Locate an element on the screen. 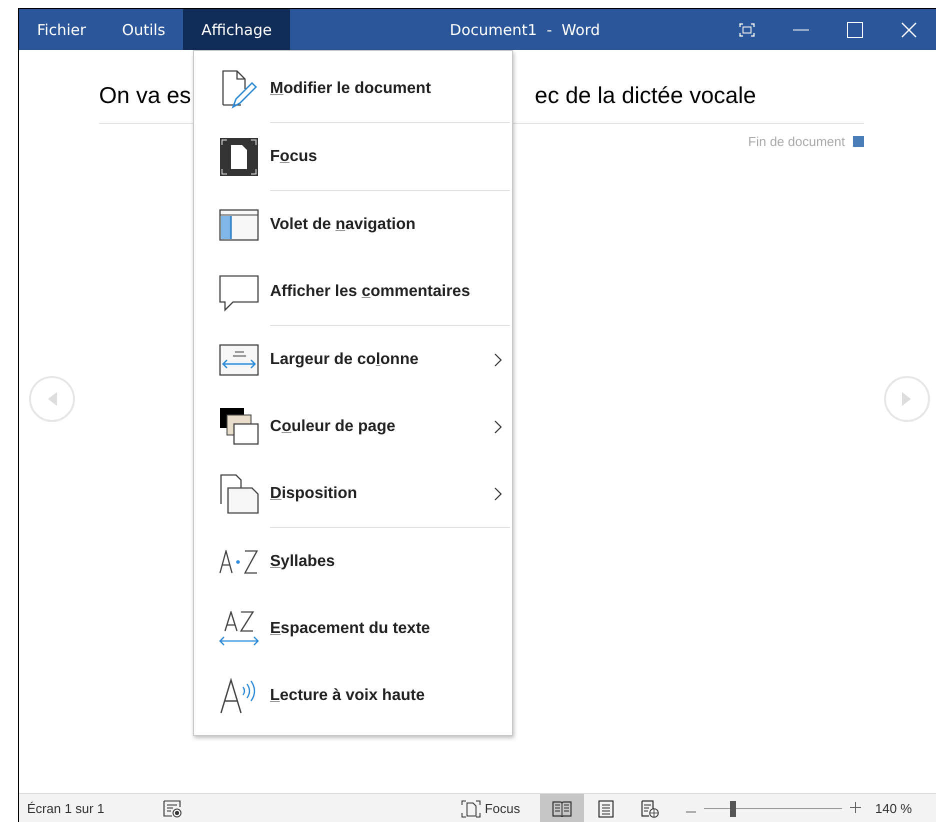  slider-thumb is located at coordinates (733, 808).